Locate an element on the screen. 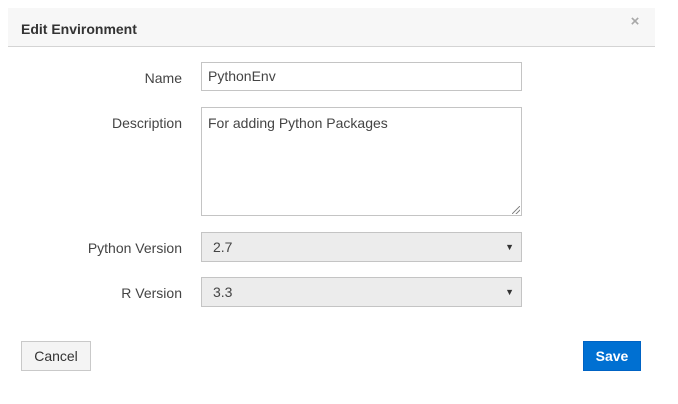 The width and height of the screenshot is (678, 404). python-version-value: 2.7 is located at coordinates (223, 247).